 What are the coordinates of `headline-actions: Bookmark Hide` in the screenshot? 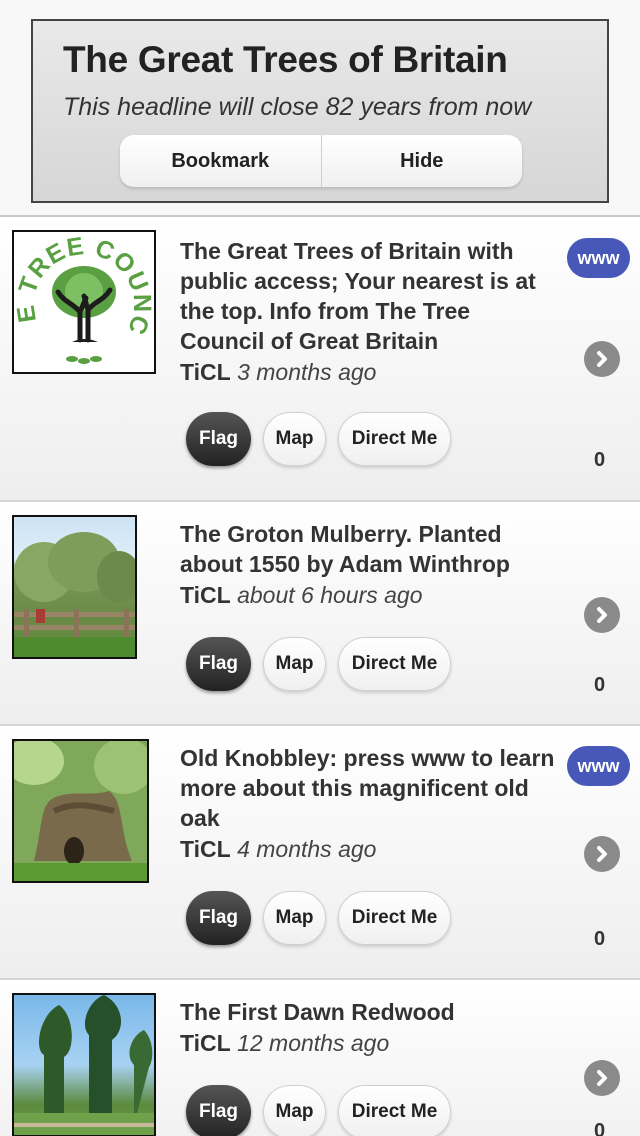 It's located at (321, 161).